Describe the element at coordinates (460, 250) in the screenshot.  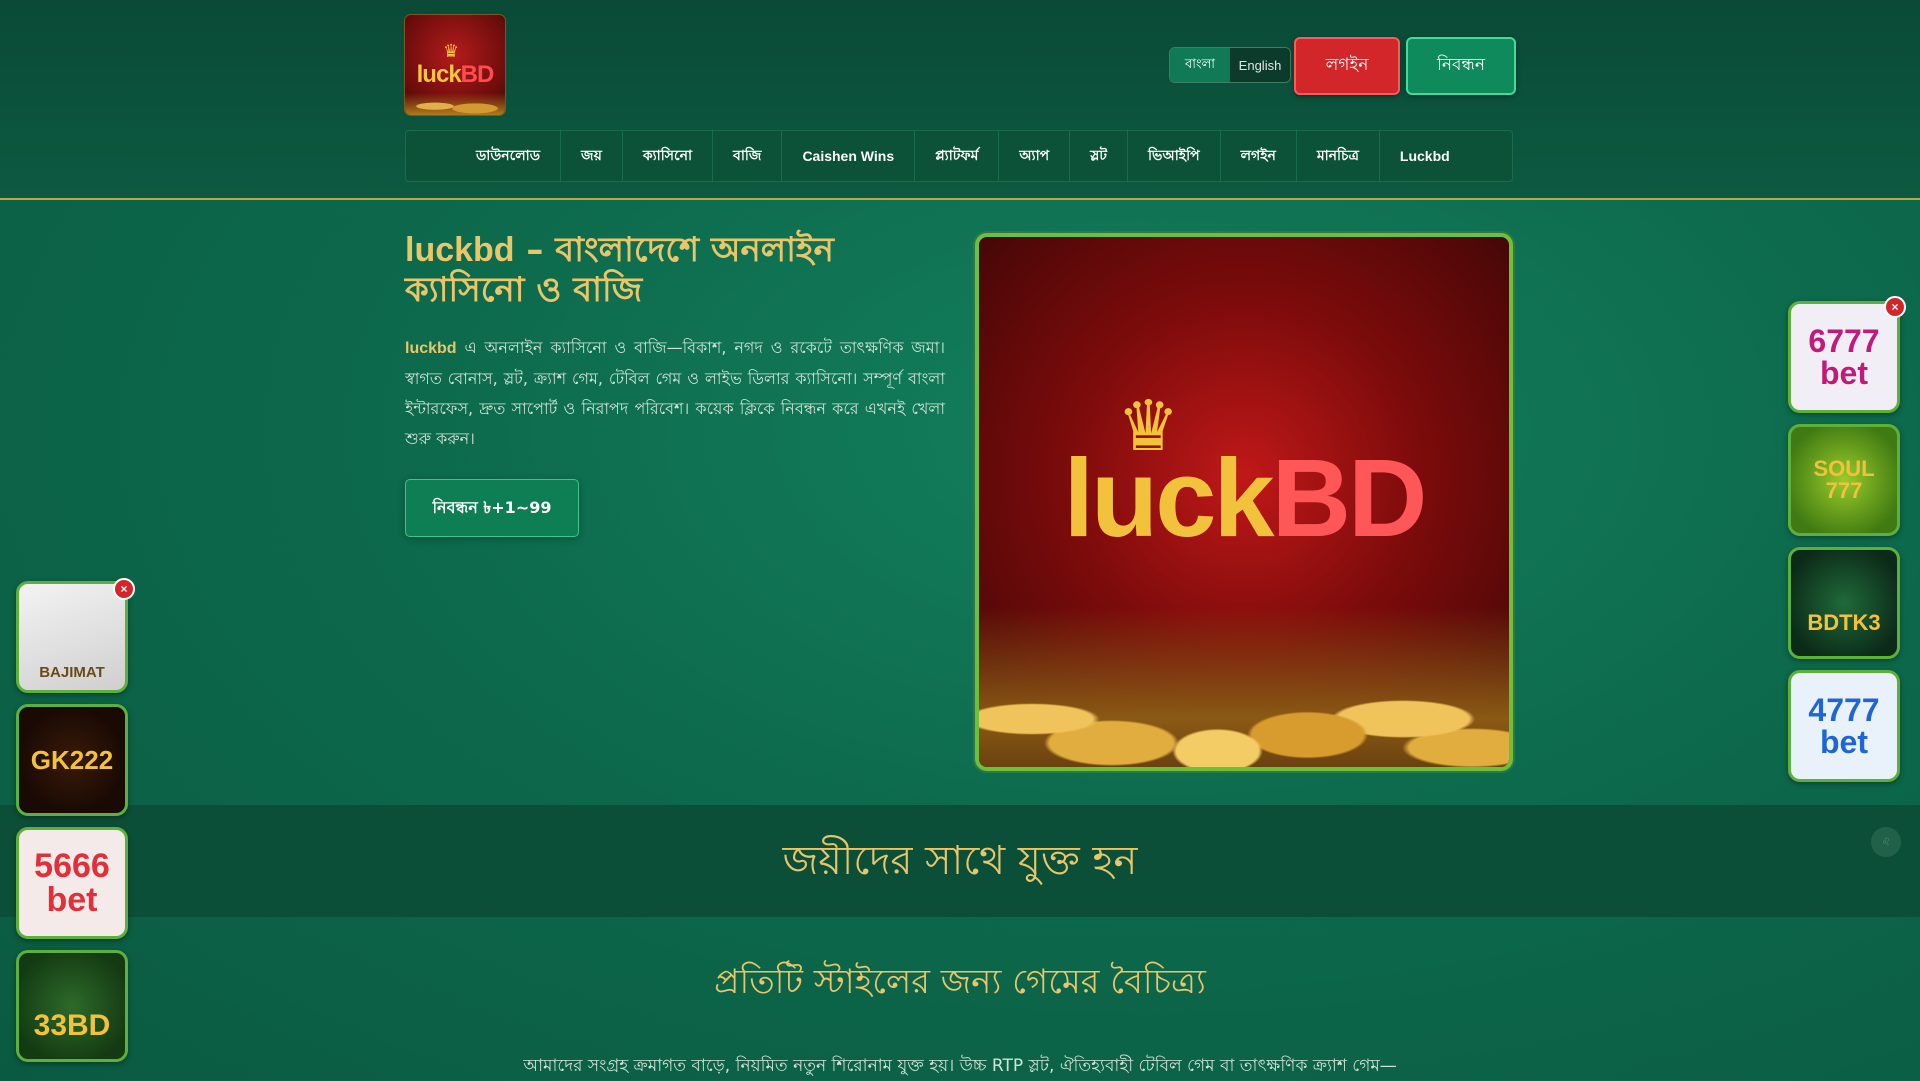
I see `hero-title-brand: luckbd` at that location.